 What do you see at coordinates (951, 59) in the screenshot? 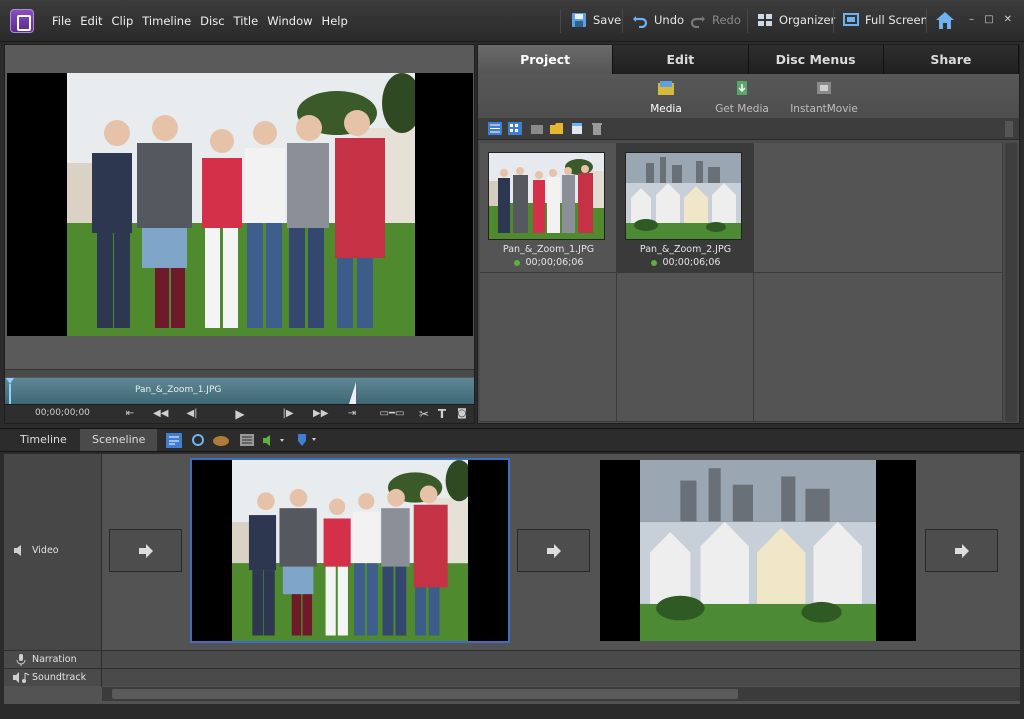
I see `tab-share: Share` at bounding box center [951, 59].